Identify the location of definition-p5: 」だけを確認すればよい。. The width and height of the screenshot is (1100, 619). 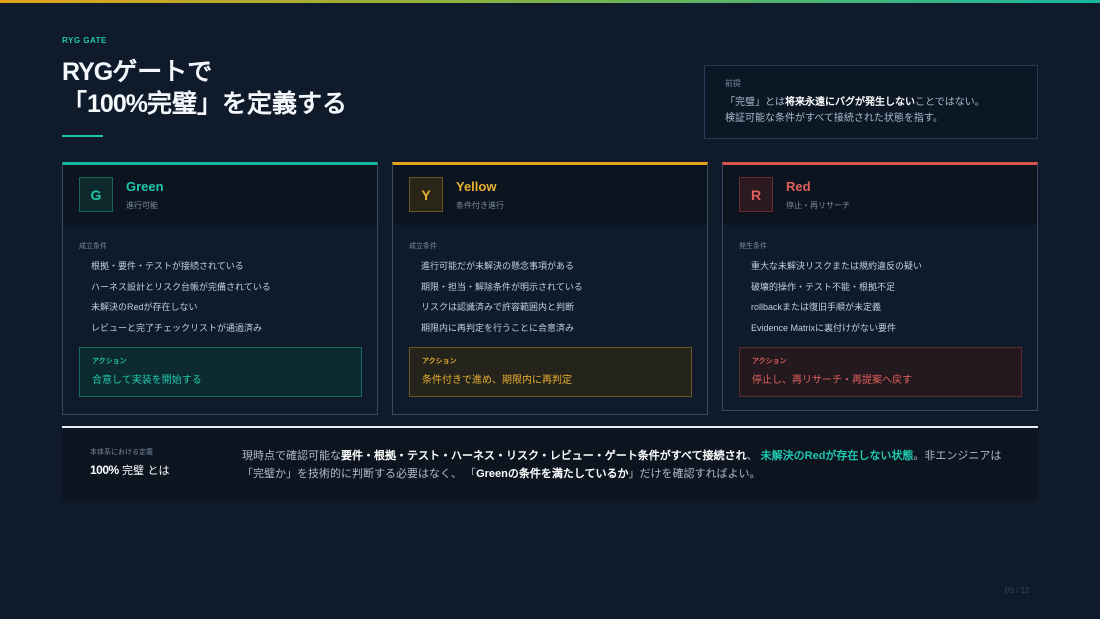
(694, 474).